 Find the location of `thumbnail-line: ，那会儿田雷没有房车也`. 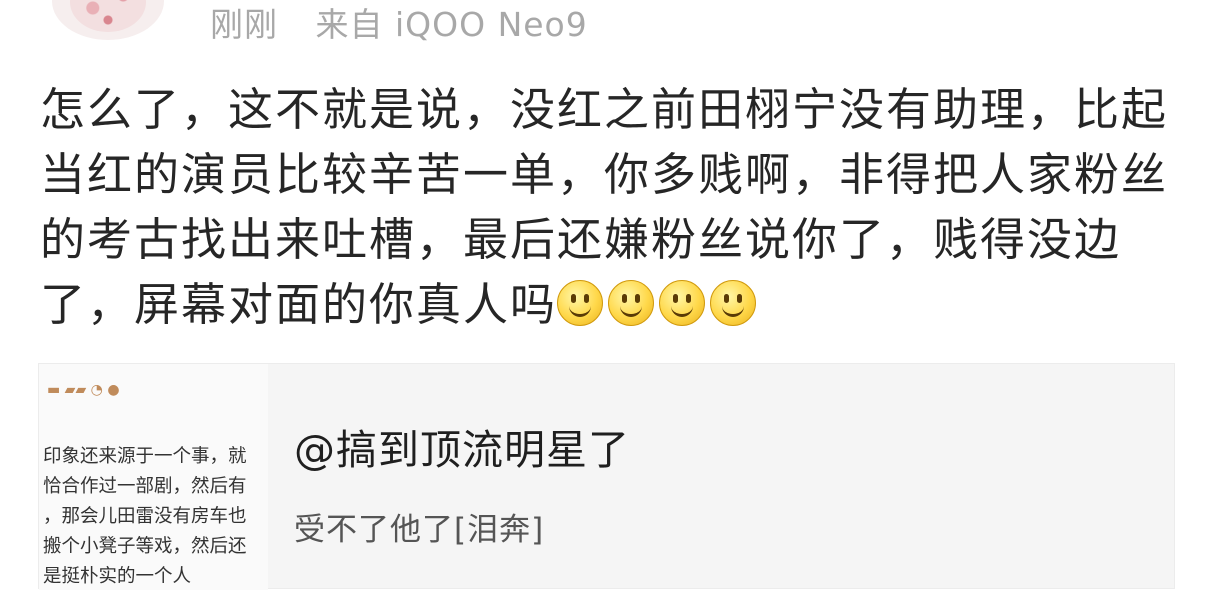

thumbnail-line: ，那会儿田雷没有房车也 is located at coordinates (145, 516).